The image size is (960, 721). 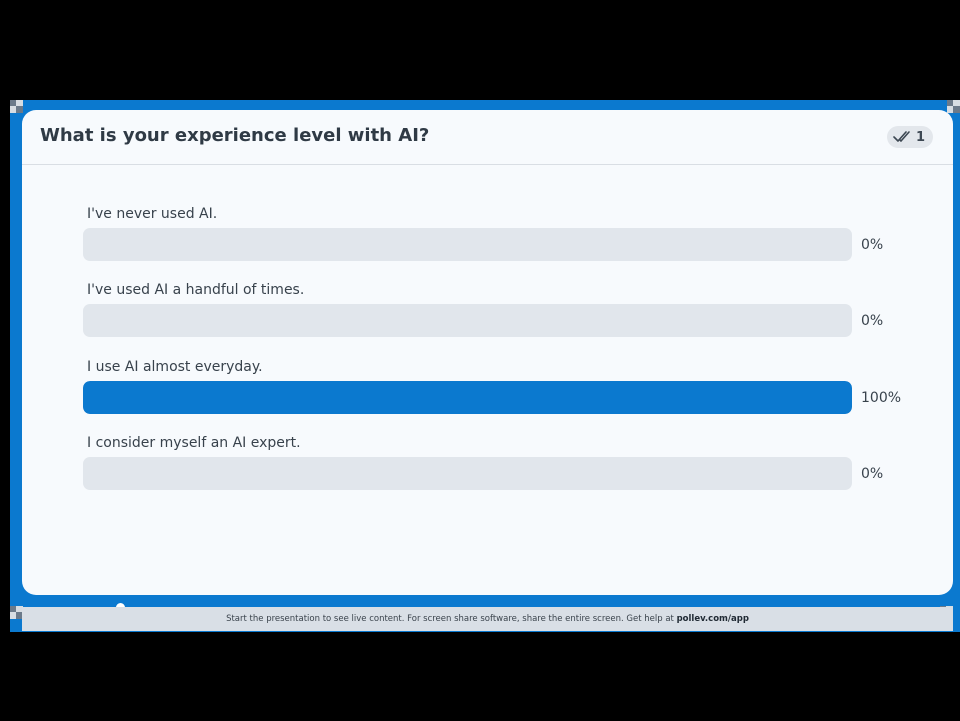 I want to click on poll-option: I've used AI a handful of times. 0%, so click(x=503, y=312).